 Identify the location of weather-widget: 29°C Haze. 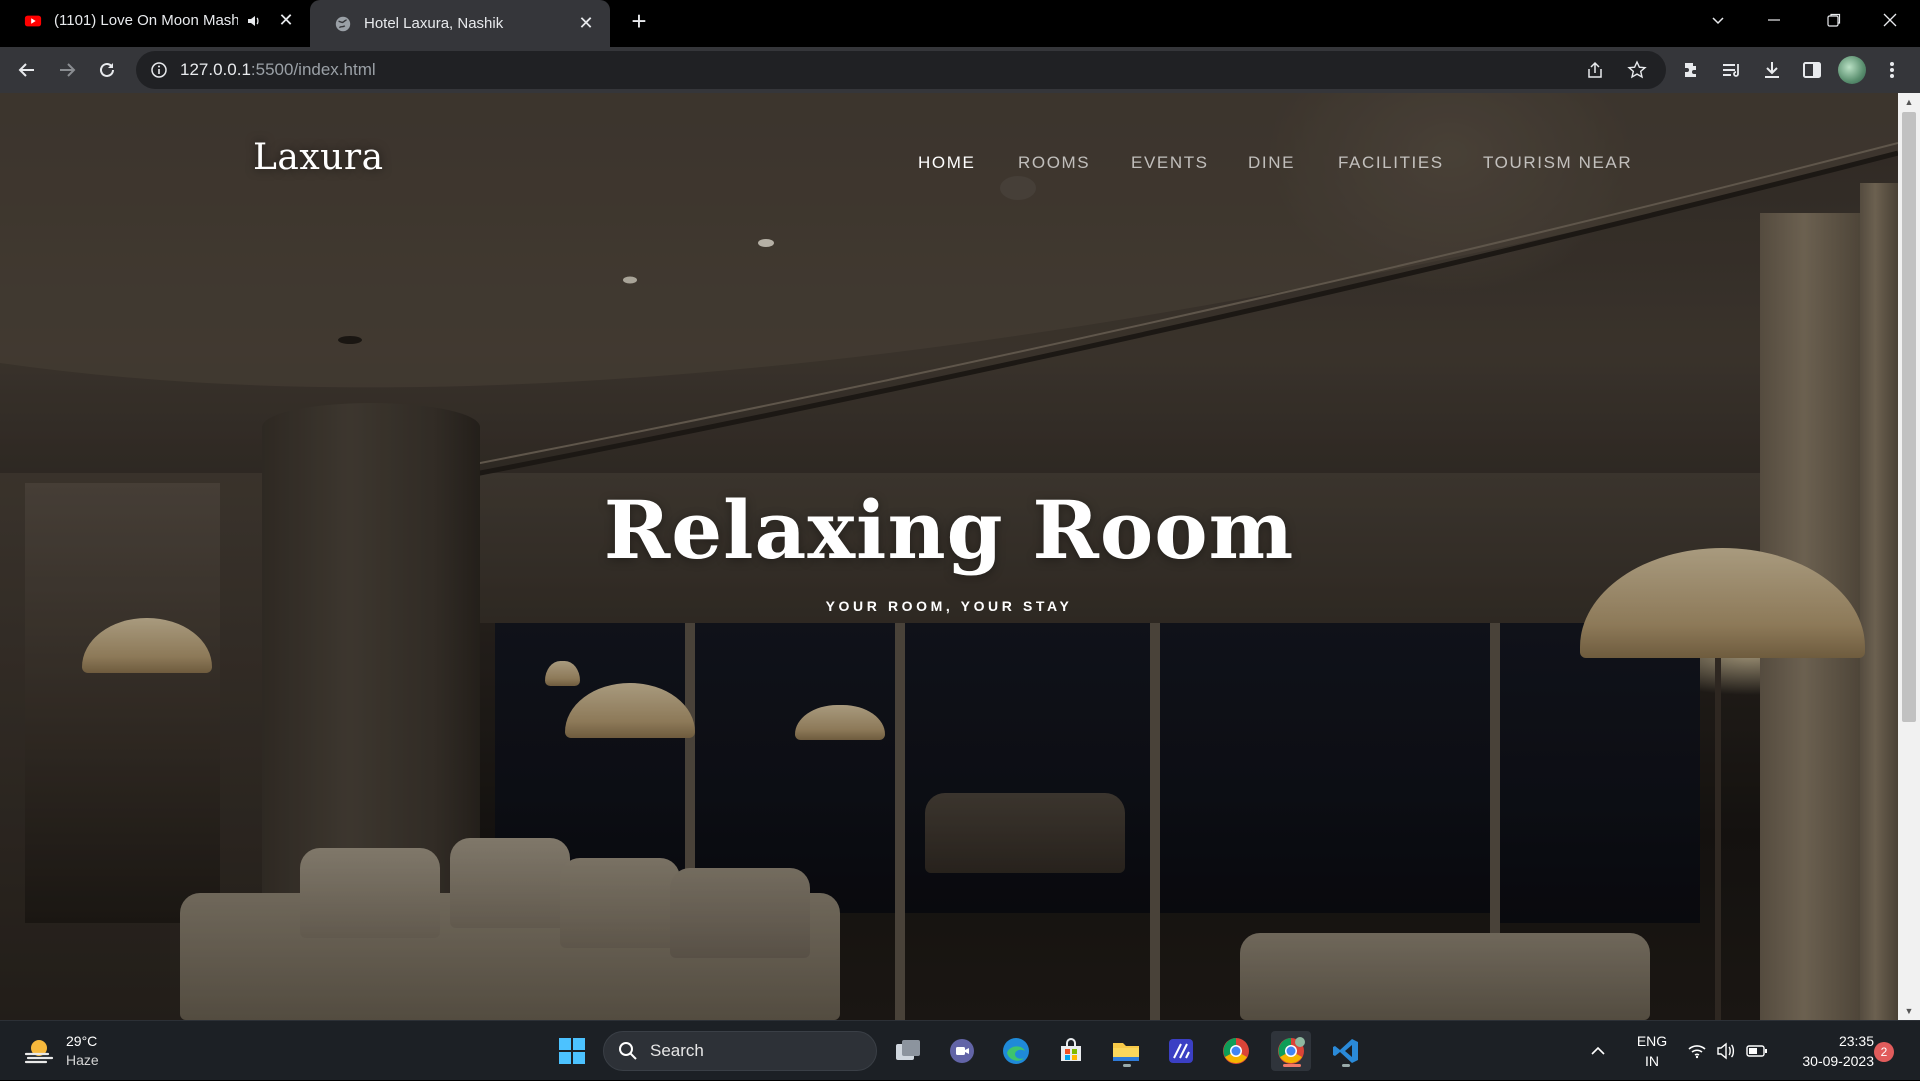
(60, 1051).